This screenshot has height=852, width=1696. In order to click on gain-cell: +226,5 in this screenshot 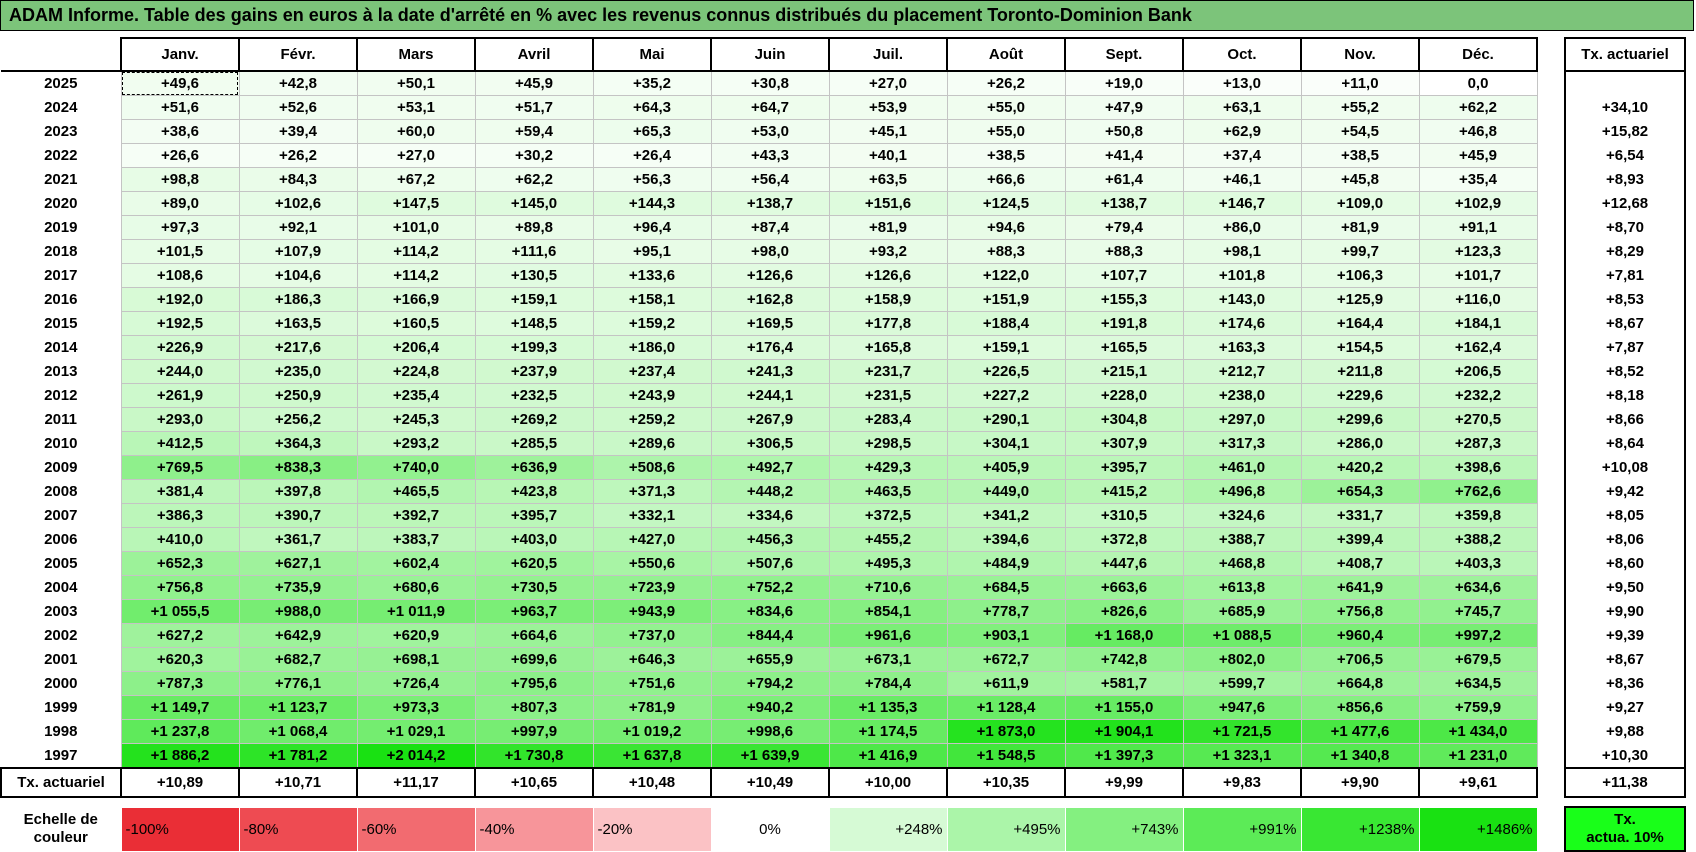, I will do `click(1006, 371)`.